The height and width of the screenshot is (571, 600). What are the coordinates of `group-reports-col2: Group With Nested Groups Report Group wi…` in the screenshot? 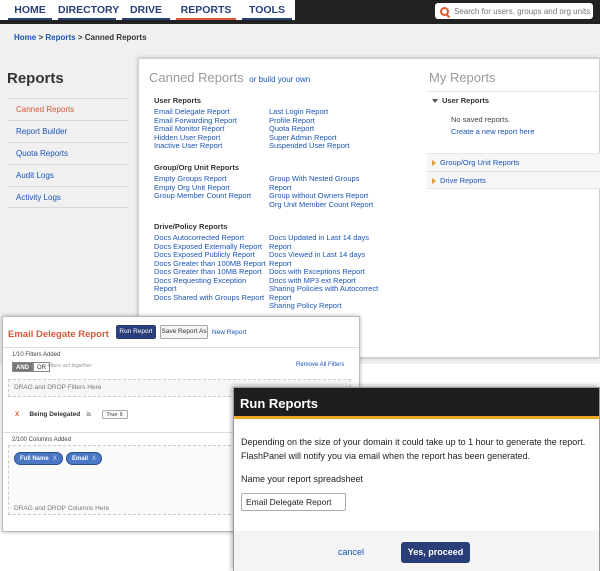 It's located at (331, 192).